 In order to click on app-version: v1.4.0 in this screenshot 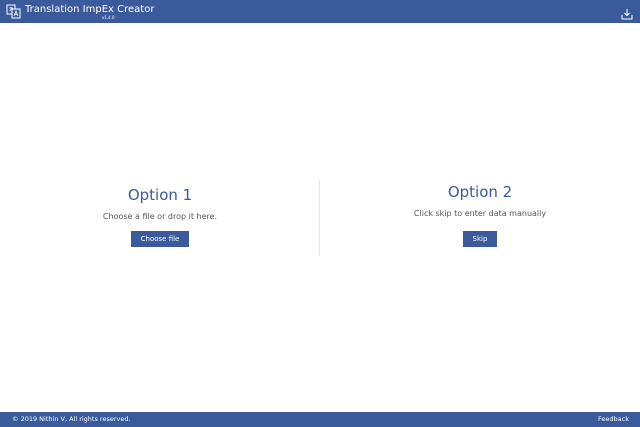, I will do `click(108, 17)`.